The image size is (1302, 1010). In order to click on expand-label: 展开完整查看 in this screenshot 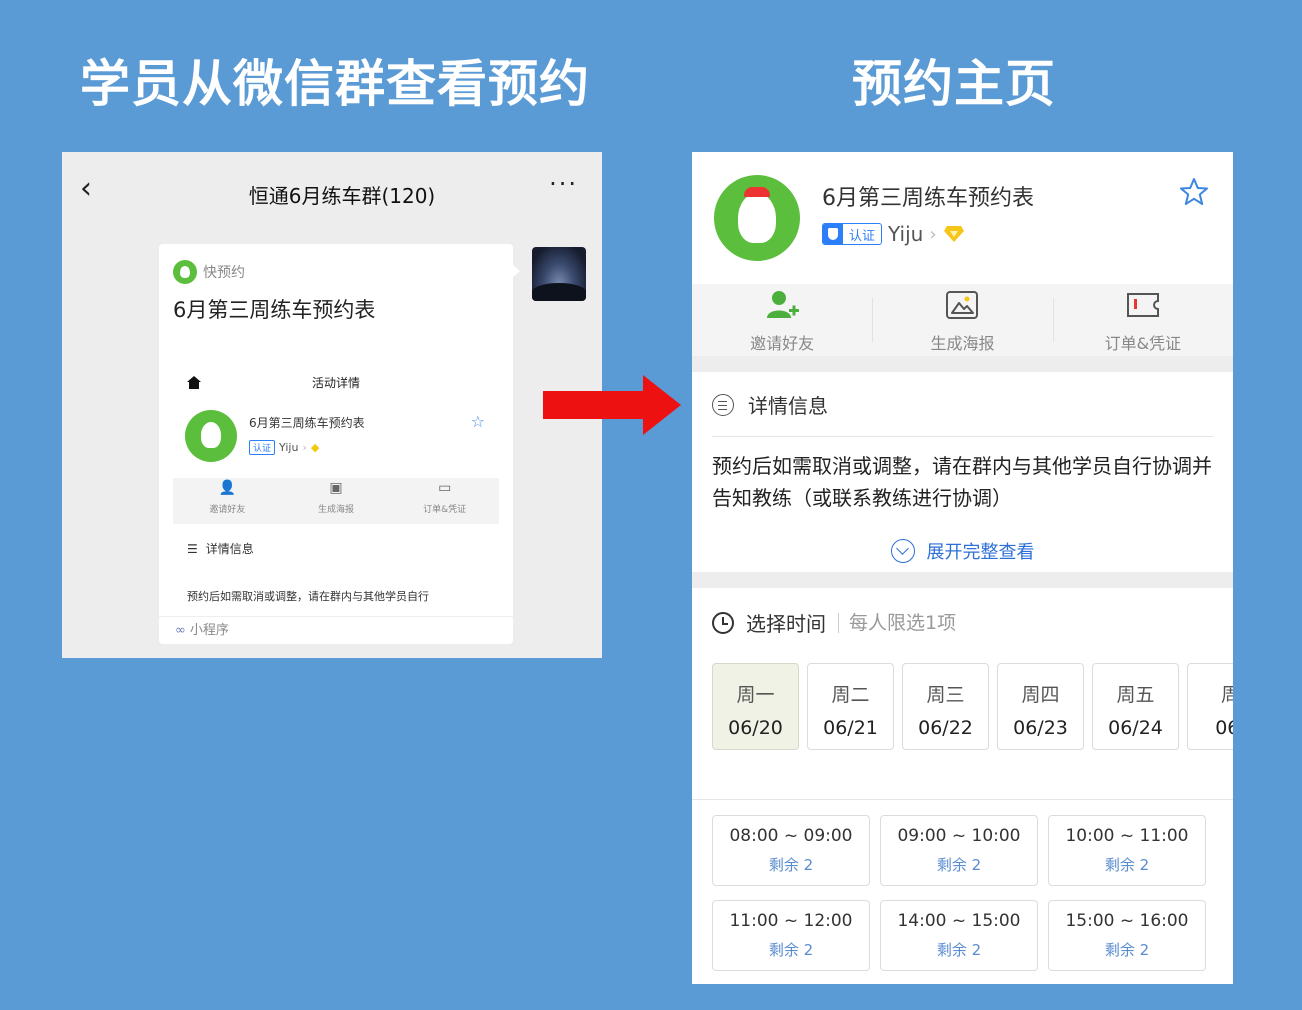, I will do `click(980, 552)`.